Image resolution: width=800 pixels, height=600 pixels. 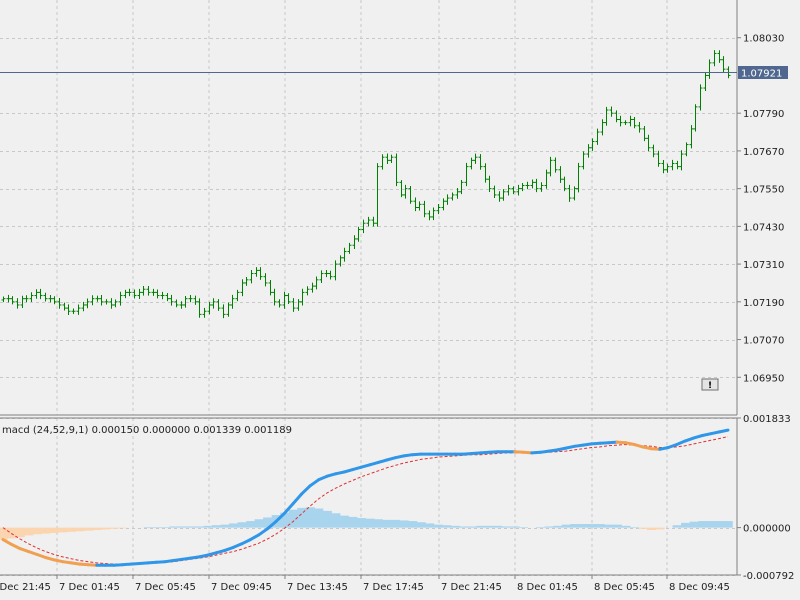 I want to click on time-tick-label: 7 Dec 01:45, so click(x=89, y=587).